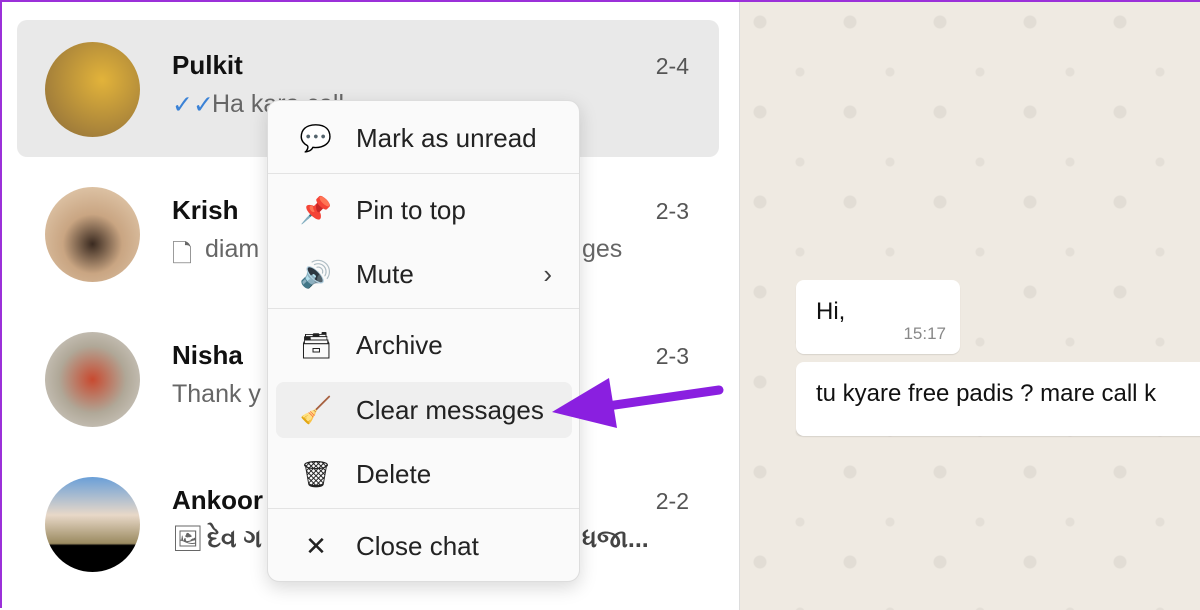 The image size is (1200, 610). Describe the element at coordinates (878, 317) in the screenshot. I see `message-bubble: Hi, 15:17` at that location.